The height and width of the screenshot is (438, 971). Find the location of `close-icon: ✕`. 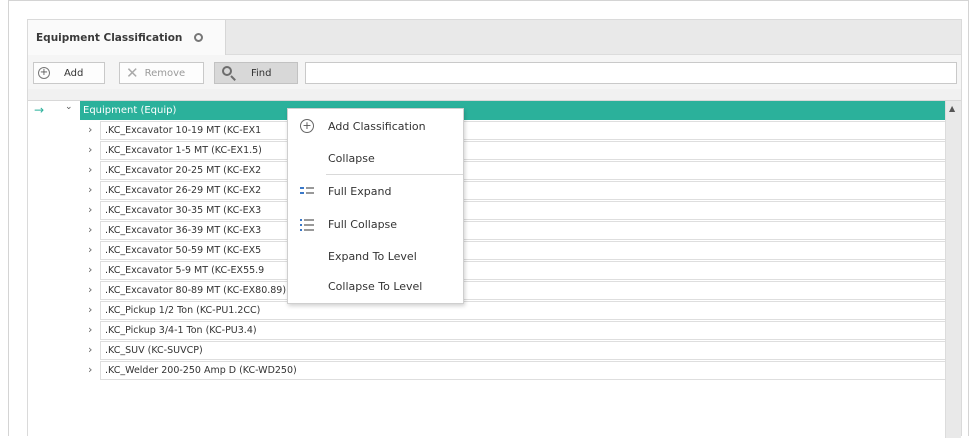

close-icon: ✕ is located at coordinates (132, 73).